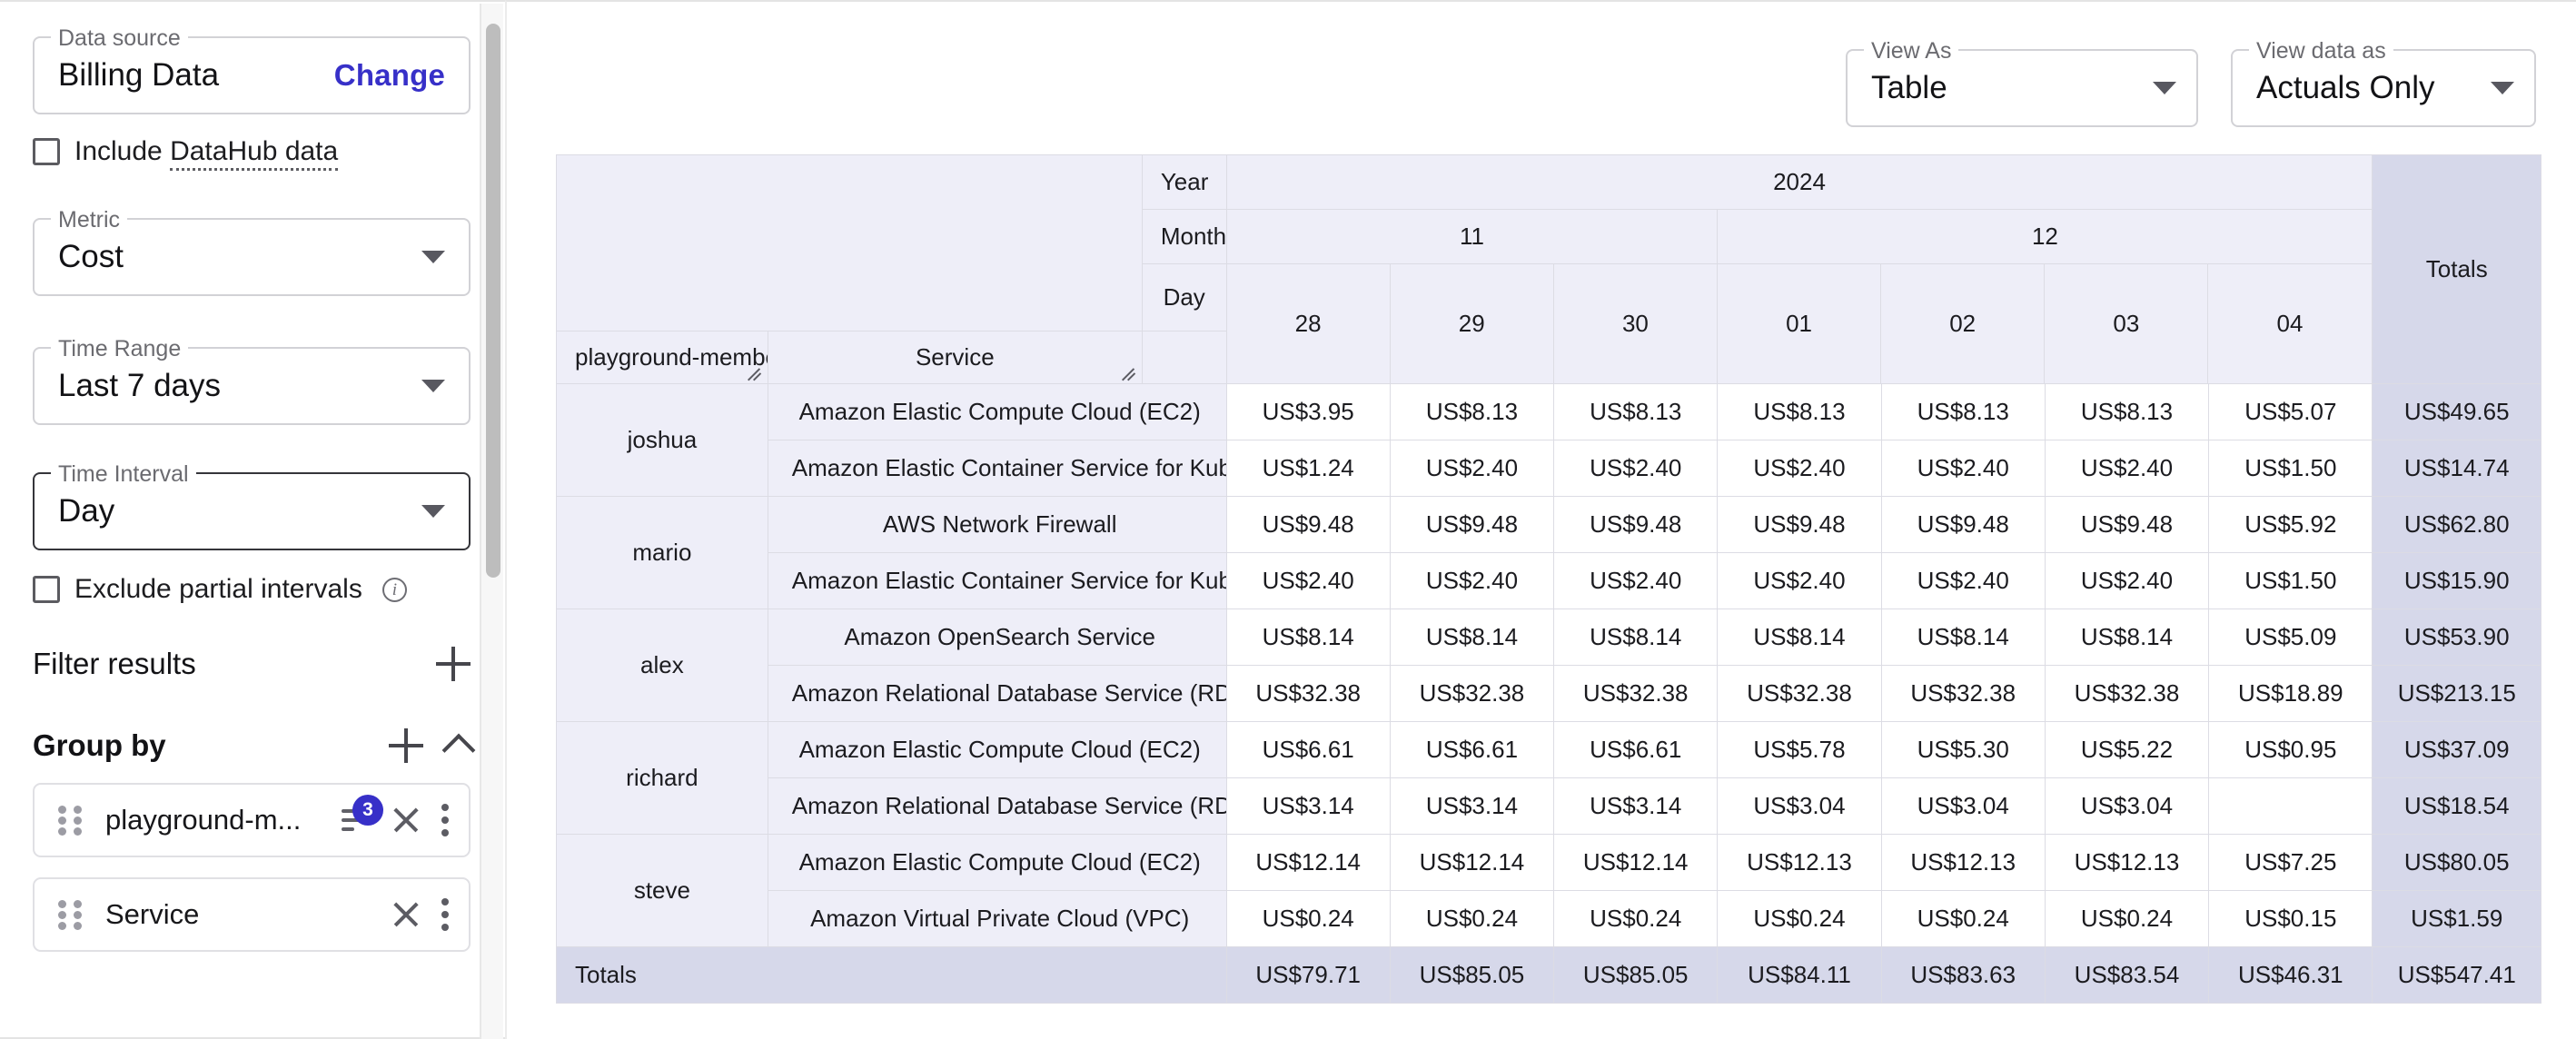  What do you see at coordinates (2383, 83) in the screenshot?
I see `view-data-as-select: View data as Actuals Only` at bounding box center [2383, 83].